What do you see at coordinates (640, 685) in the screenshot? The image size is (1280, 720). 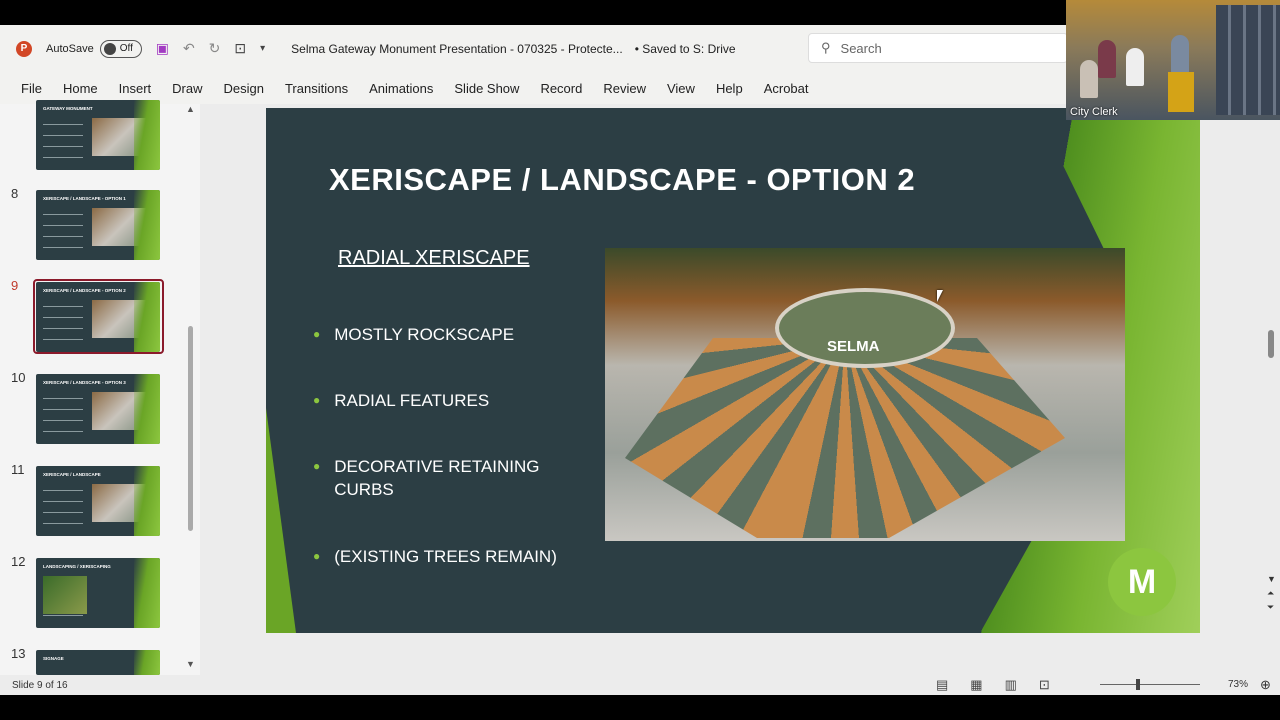 I see `status-bar: Slide 9 of 16 ▤ ▦ ▥ ⊡ 73% ⊕` at bounding box center [640, 685].